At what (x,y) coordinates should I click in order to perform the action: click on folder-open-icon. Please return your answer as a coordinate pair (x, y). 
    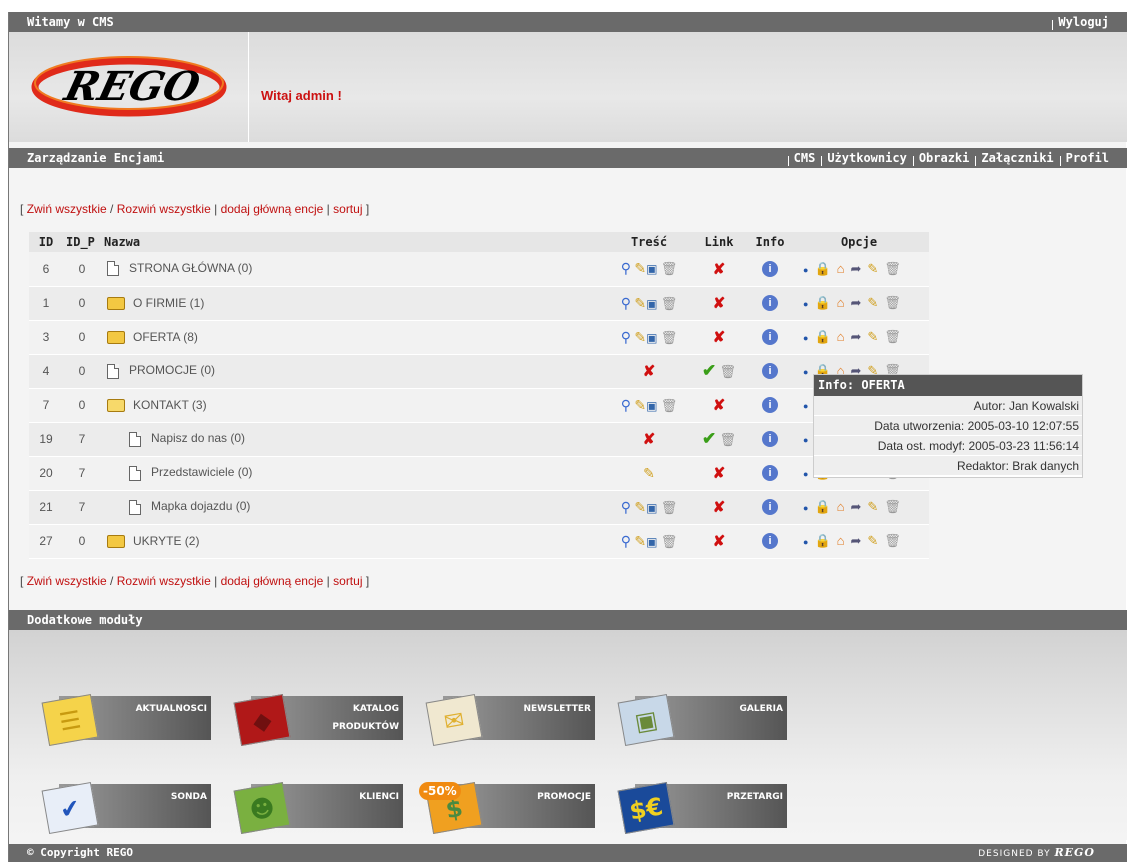
    Looking at the image, I should click on (116, 406).